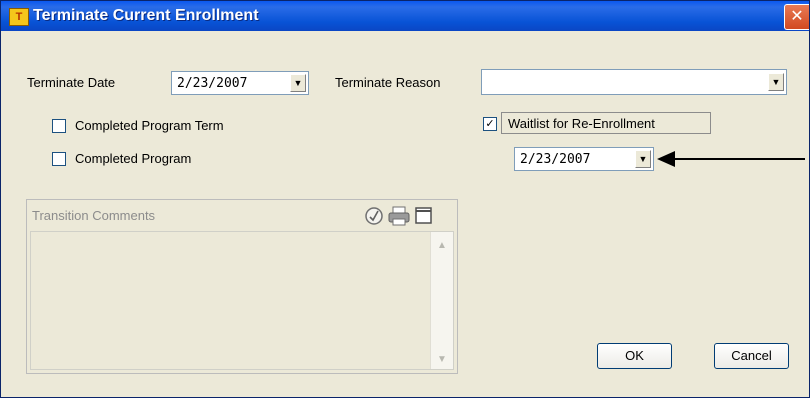 The image size is (810, 398). Describe the element at coordinates (442, 245) in the screenshot. I see `scroll-up-icon: ▲` at that location.